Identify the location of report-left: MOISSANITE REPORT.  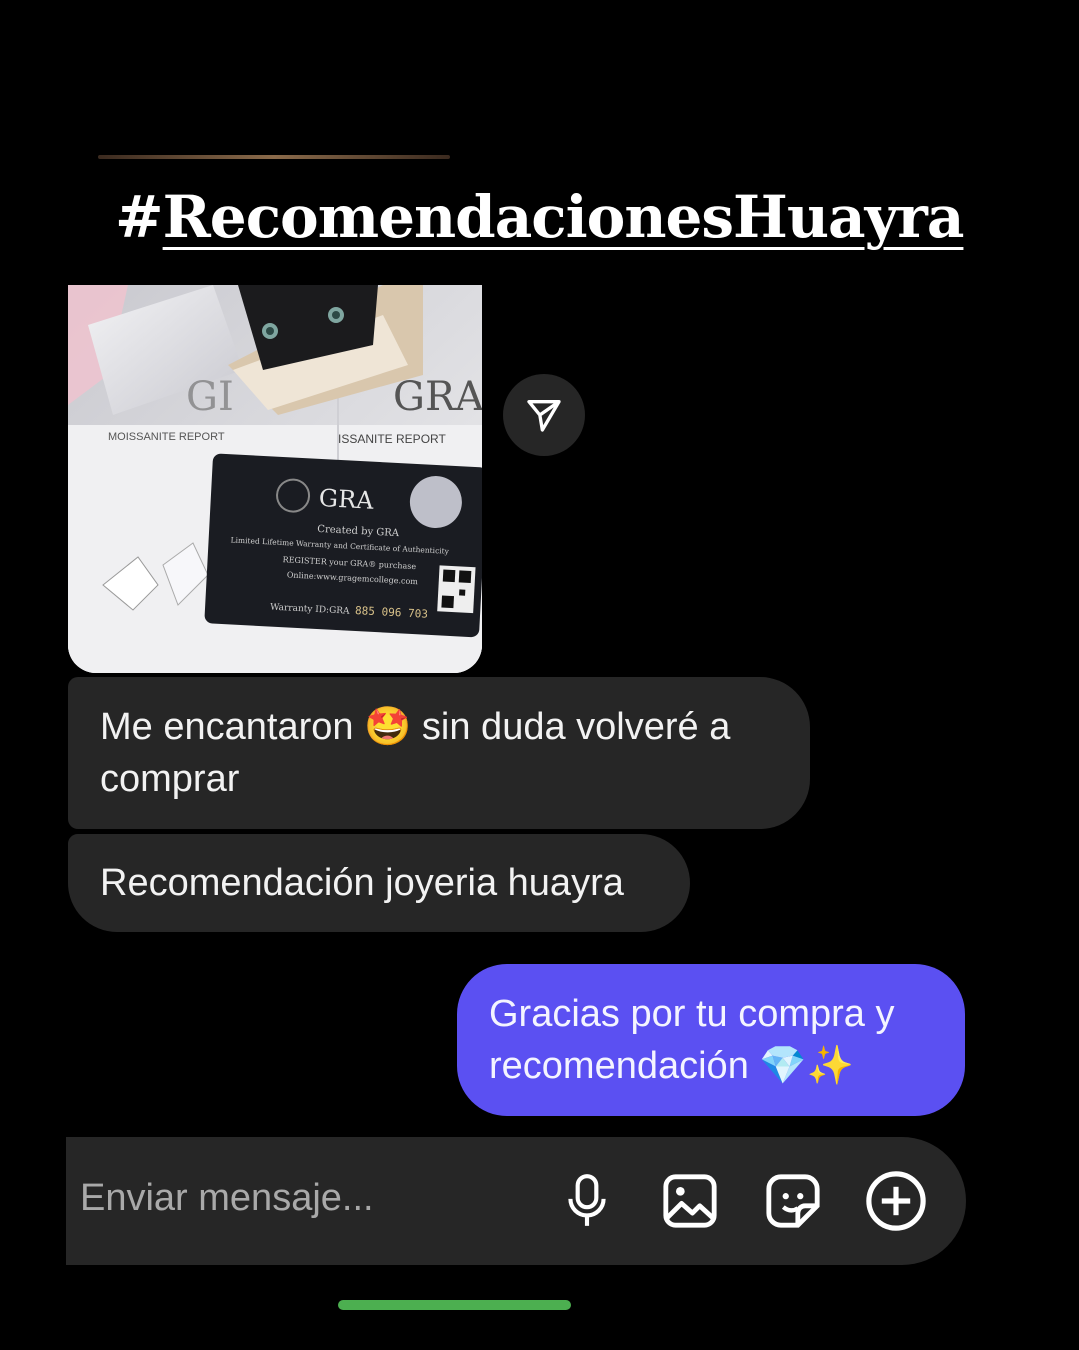
(166, 437).